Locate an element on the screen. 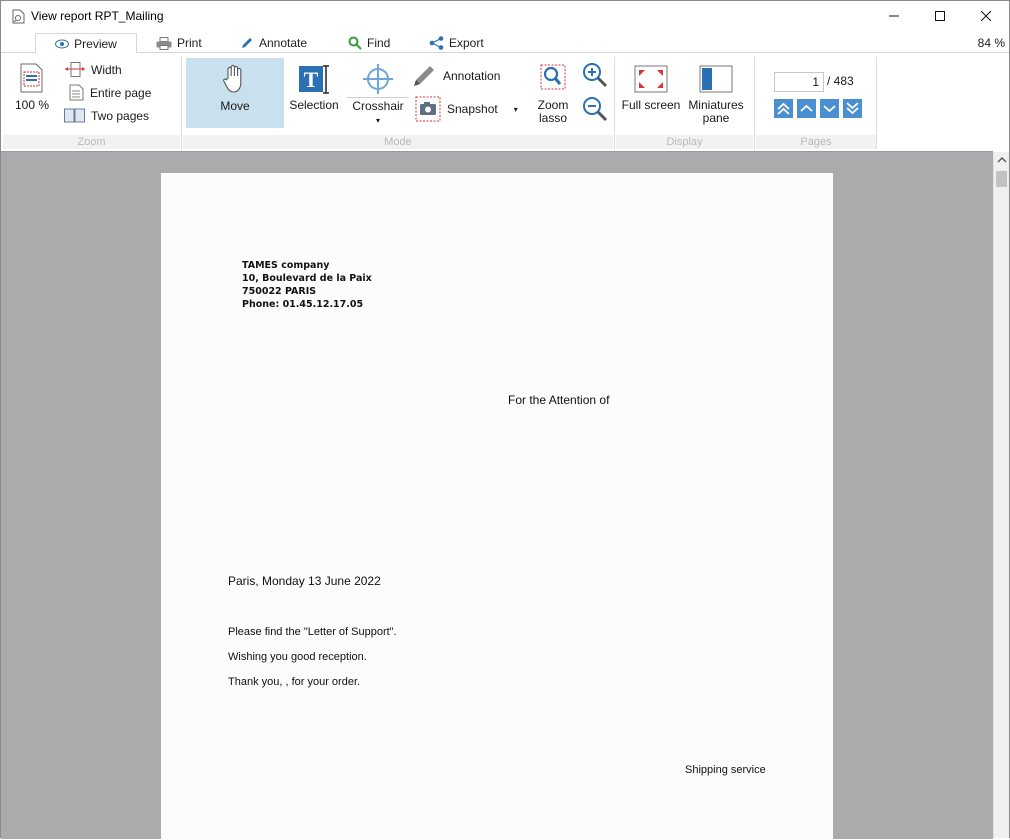  move-mode-content: Move is located at coordinates (235, 88).